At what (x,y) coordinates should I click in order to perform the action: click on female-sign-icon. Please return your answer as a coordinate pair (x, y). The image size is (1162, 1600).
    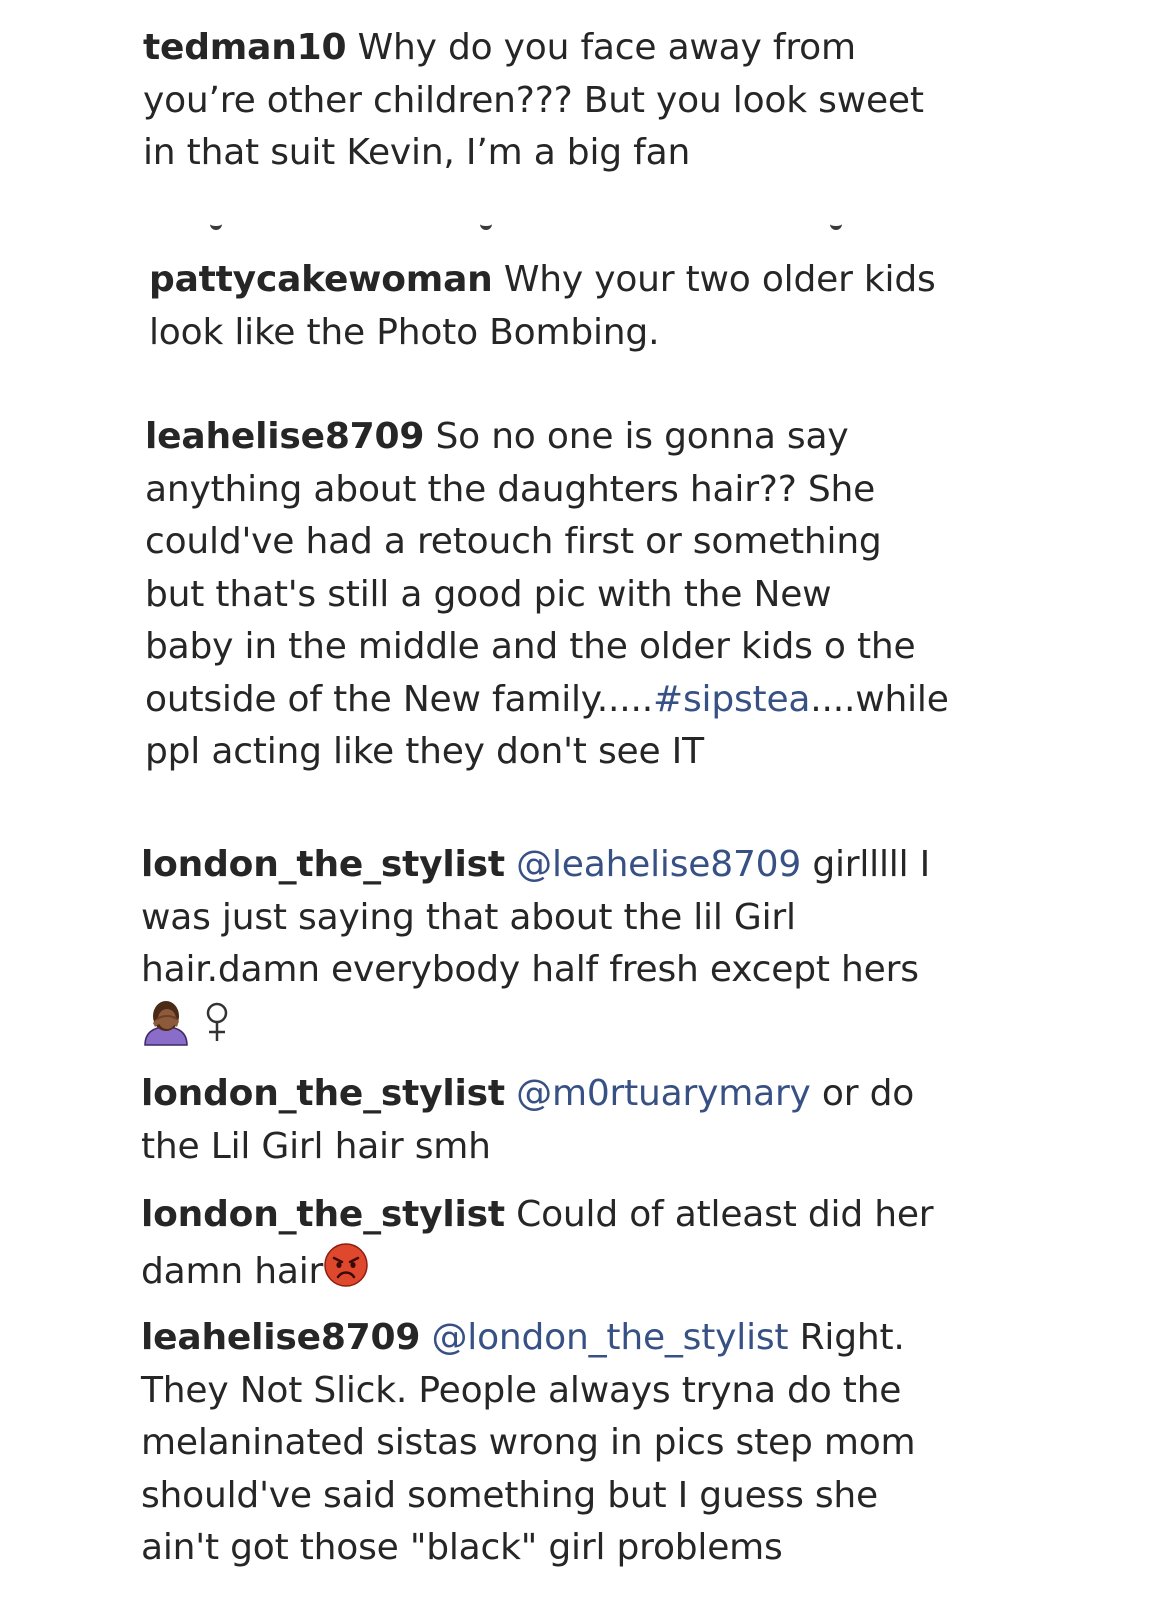
    Looking at the image, I should click on (217, 1030).